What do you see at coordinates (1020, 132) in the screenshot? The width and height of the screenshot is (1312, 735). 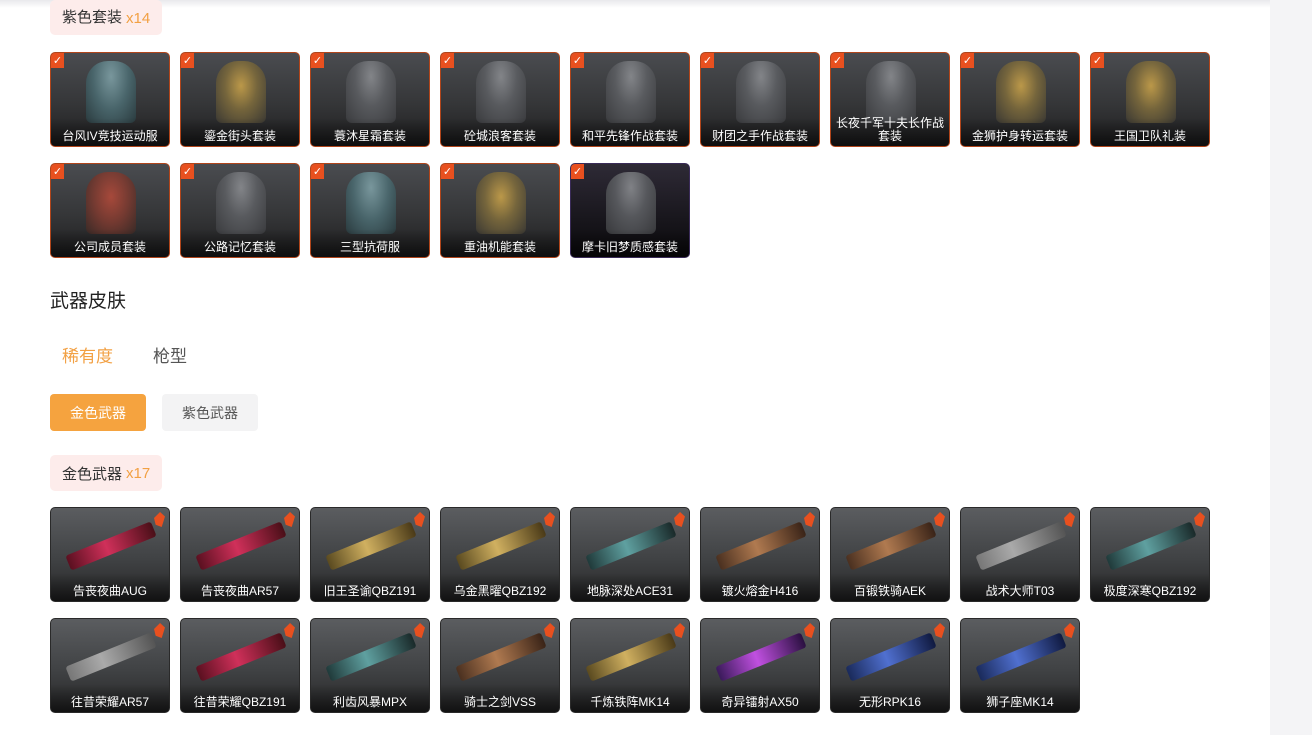 I see `suit-label: 金狮护身转运套装` at bounding box center [1020, 132].